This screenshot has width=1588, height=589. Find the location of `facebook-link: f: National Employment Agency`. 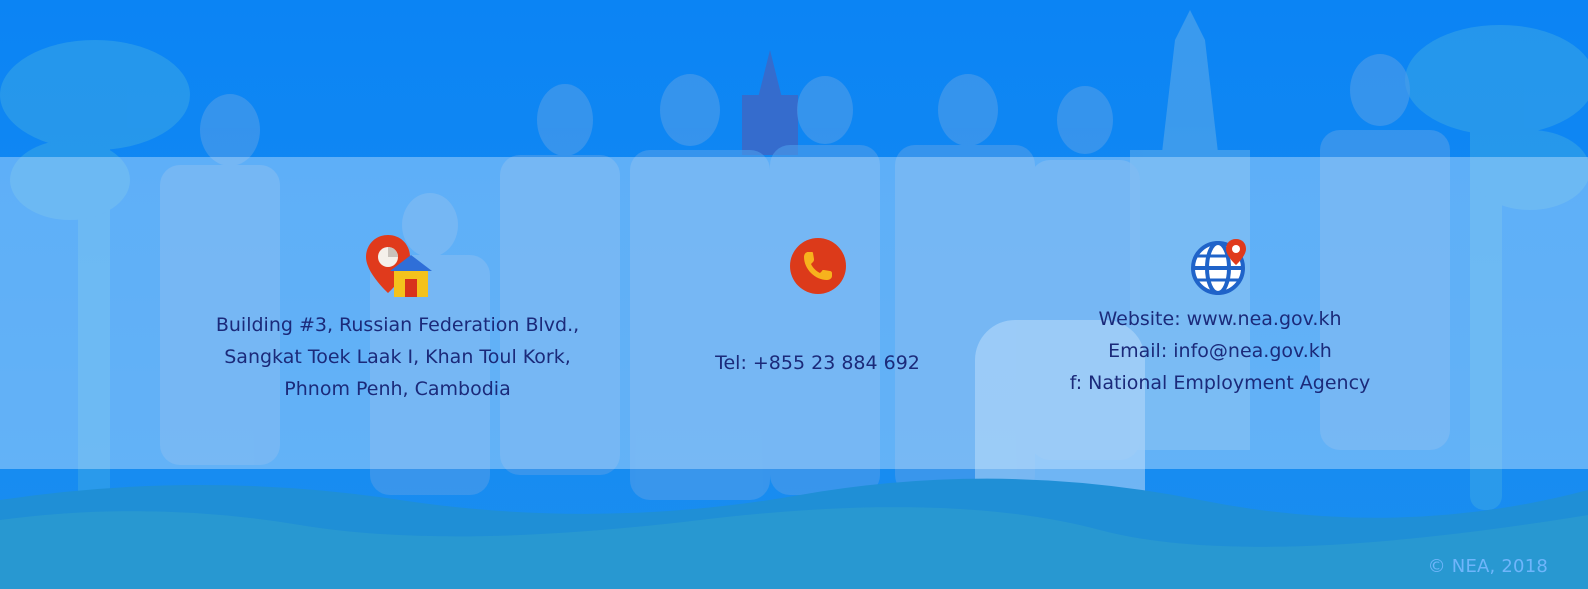

facebook-link: f: National Employment Agency is located at coordinates (1220, 383).